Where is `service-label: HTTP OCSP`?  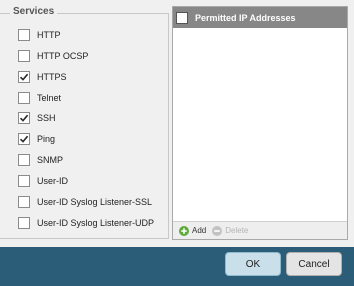
service-label: HTTP OCSP is located at coordinates (63, 56).